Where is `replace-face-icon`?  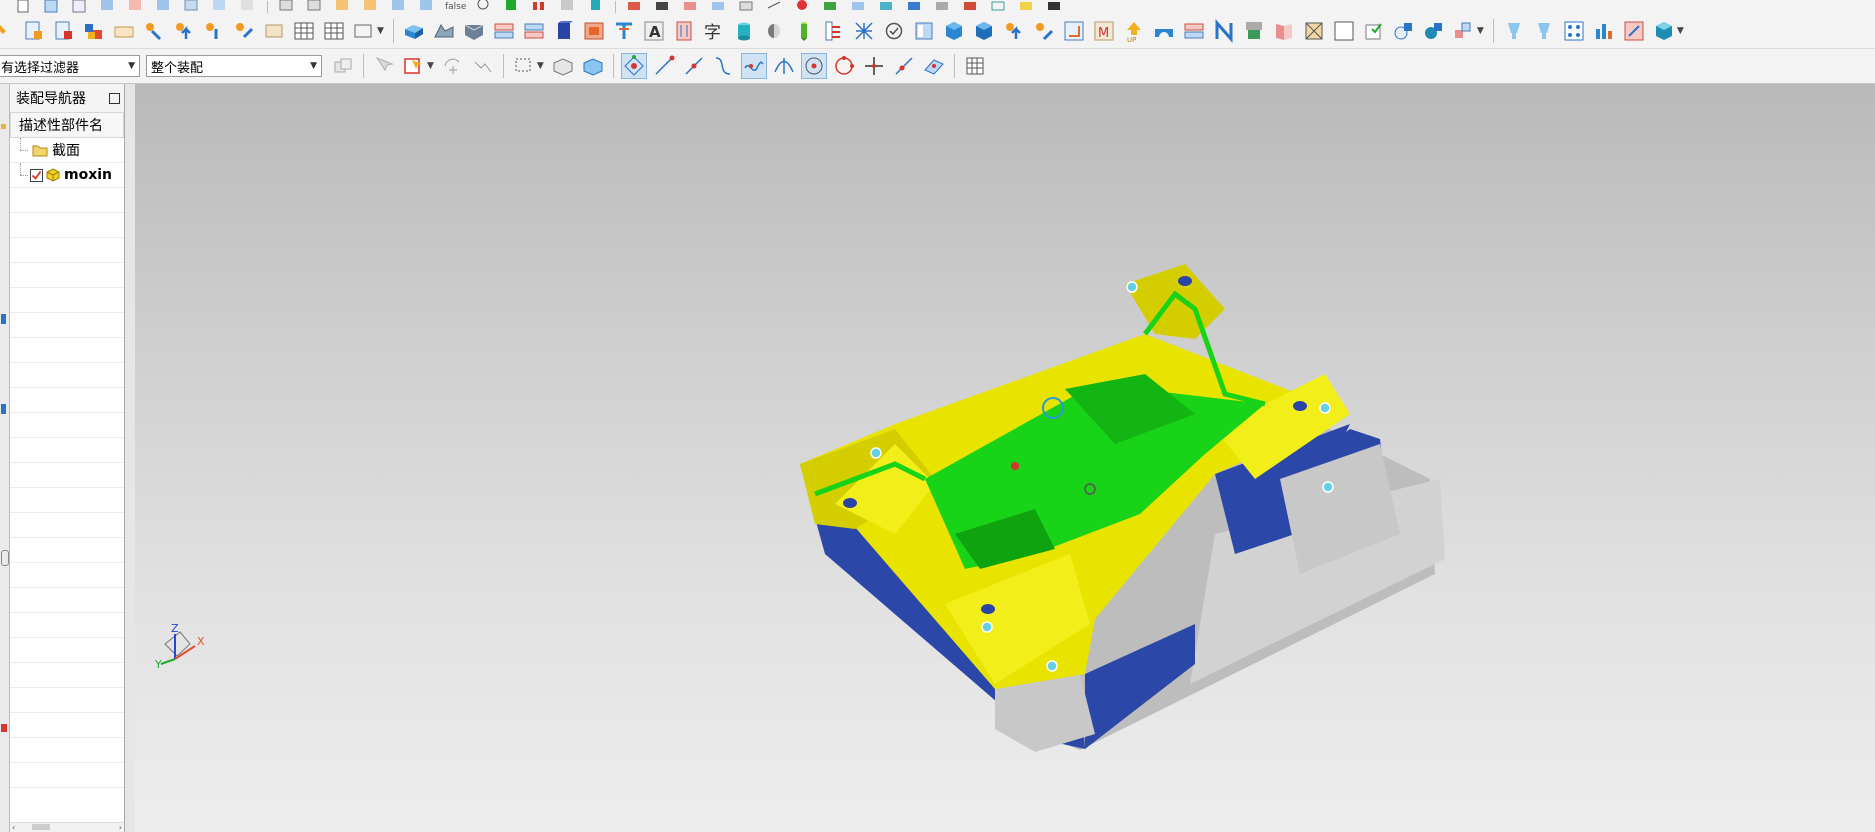
replace-face-icon is located at coordinates (594, 31).